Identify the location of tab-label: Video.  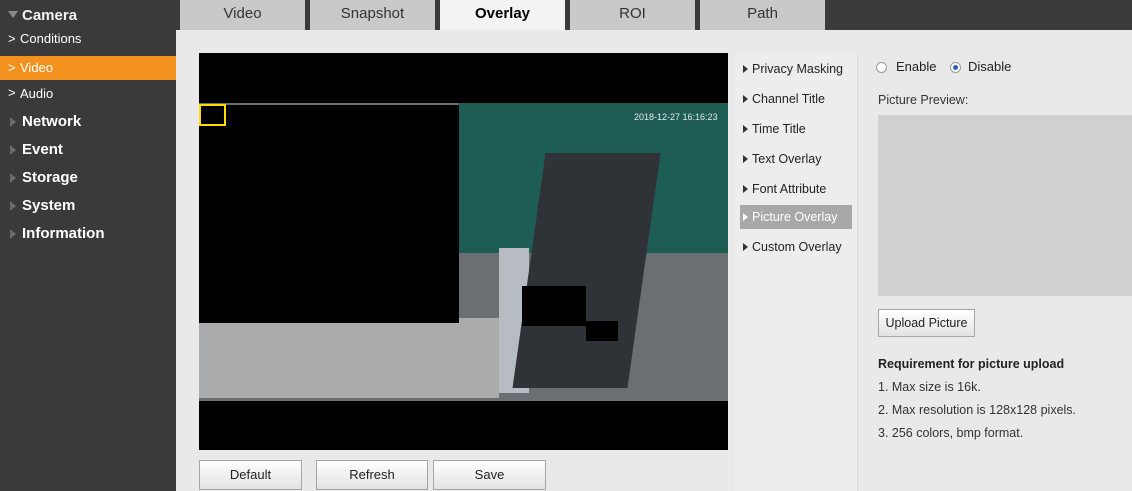
(242, 13).